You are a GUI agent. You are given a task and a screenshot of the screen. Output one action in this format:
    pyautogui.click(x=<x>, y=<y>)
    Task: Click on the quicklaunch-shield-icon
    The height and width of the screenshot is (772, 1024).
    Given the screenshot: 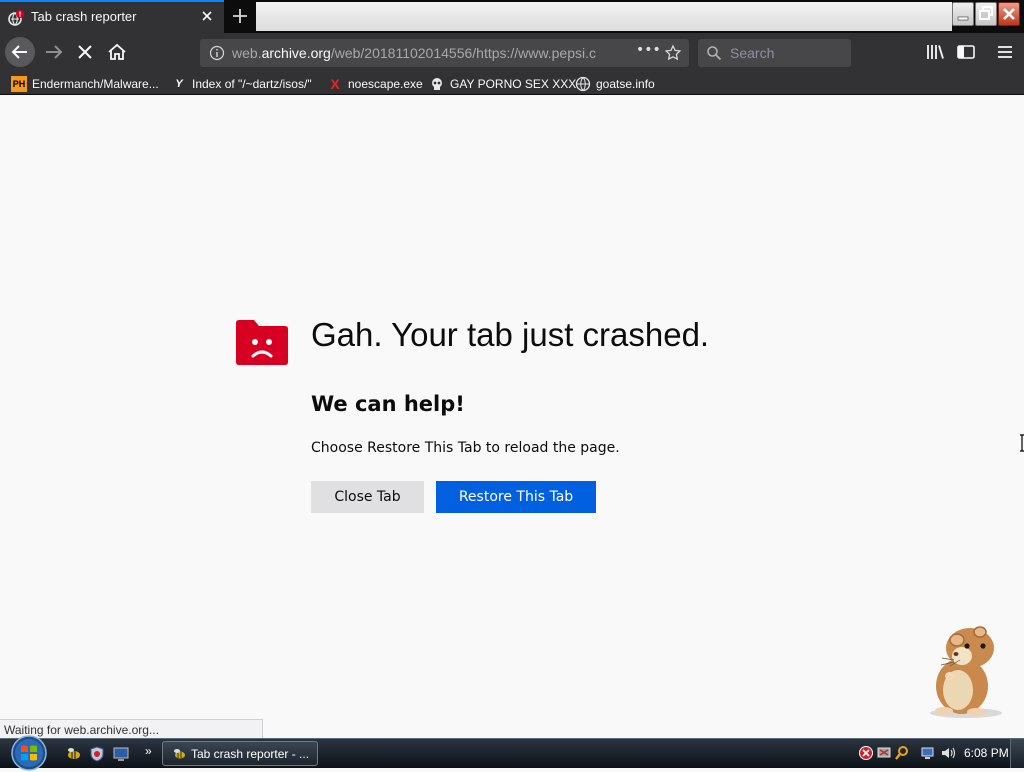 What is the action you would take?
    pyautogui.click(x=97, y=754)
    